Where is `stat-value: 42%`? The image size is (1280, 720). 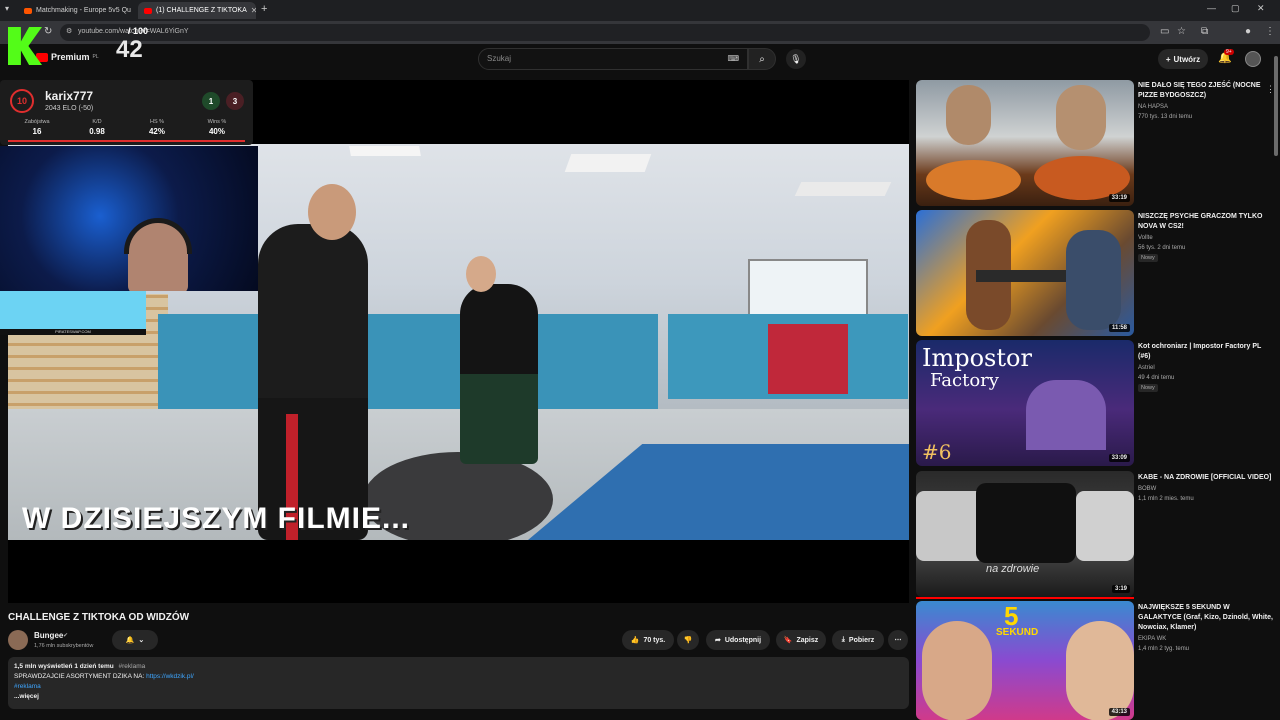
stat-value: 42% is located at coordinates (156, 131).